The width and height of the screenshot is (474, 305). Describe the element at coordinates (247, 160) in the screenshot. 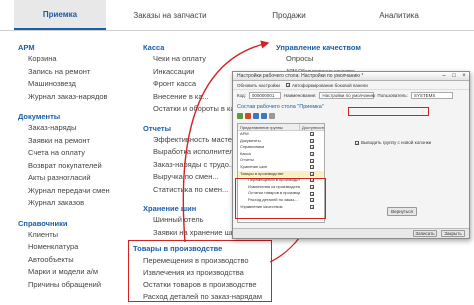

I see `group-name-cell: Отчеты` at that location.